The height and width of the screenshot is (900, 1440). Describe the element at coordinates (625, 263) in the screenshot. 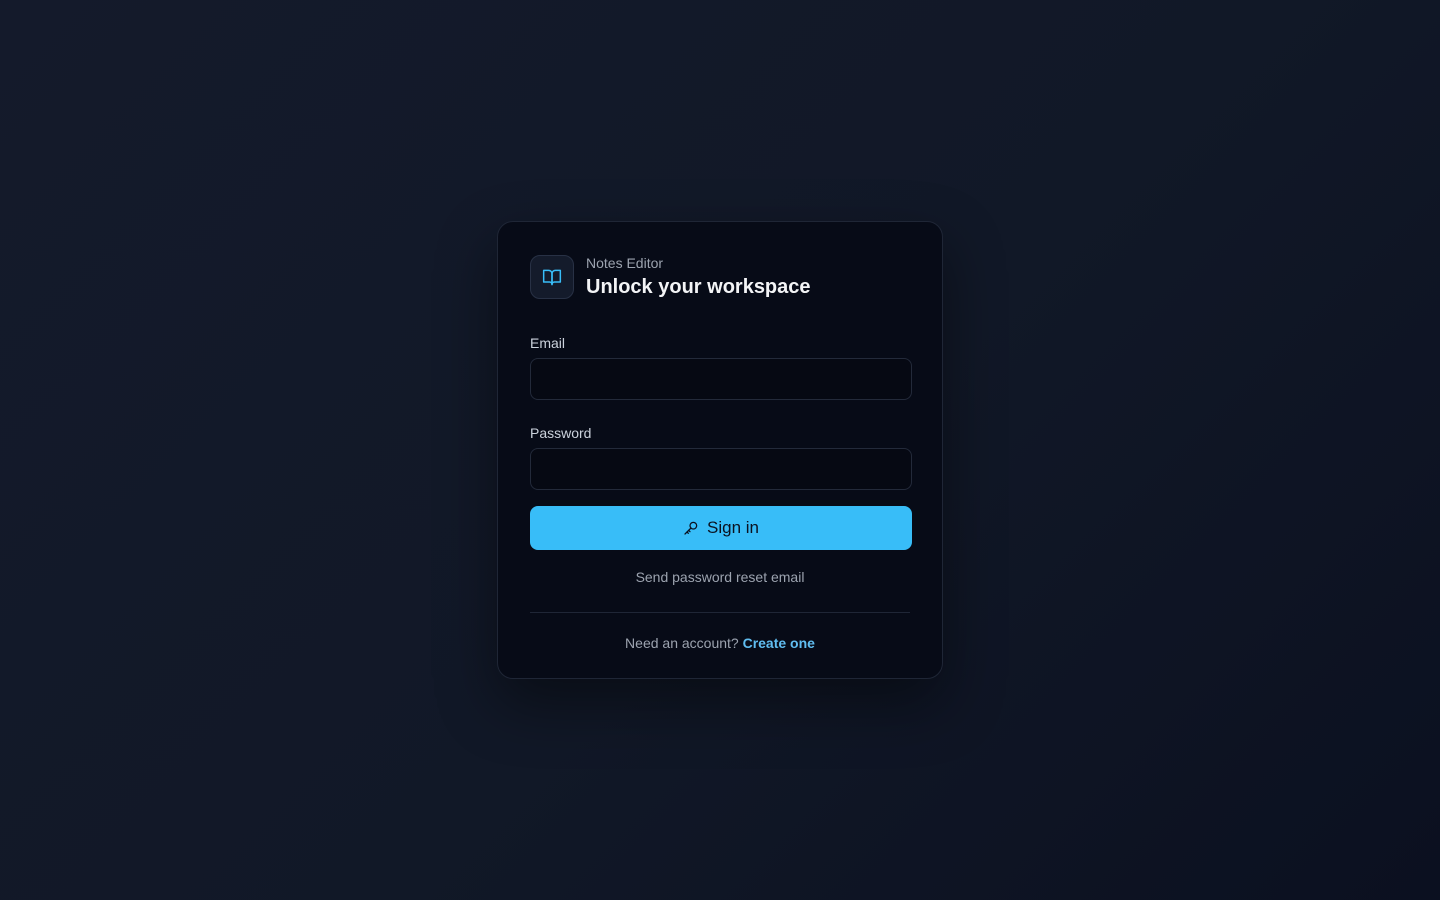

I see `app-name: Notes Editor` at that location.